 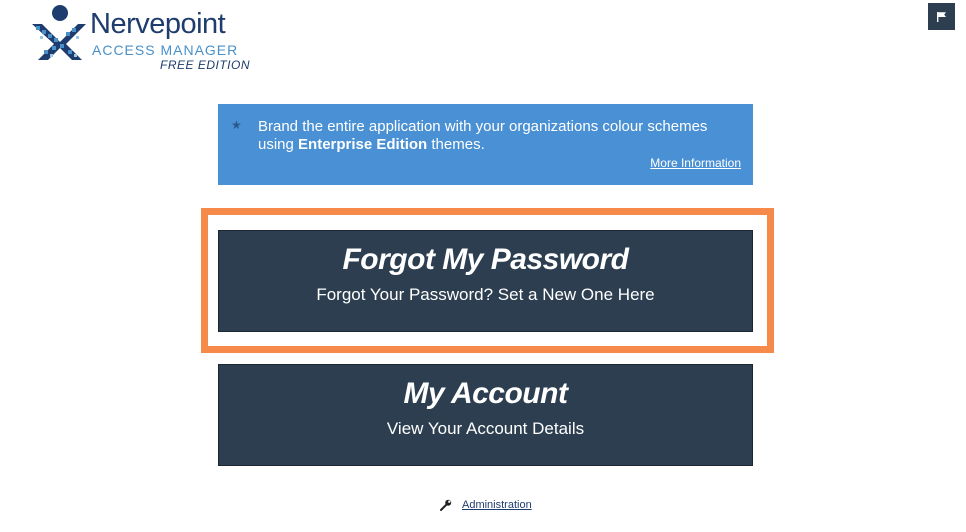 I want to click on admin-footer: Administration, so click(x=486, y=505).